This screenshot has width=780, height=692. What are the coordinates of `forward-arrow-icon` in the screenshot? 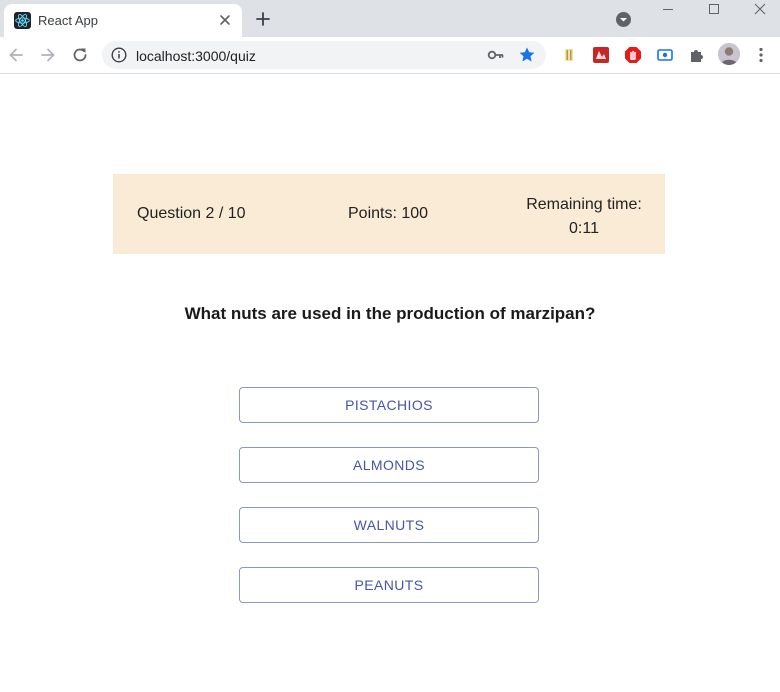 It's located at (48, 55).